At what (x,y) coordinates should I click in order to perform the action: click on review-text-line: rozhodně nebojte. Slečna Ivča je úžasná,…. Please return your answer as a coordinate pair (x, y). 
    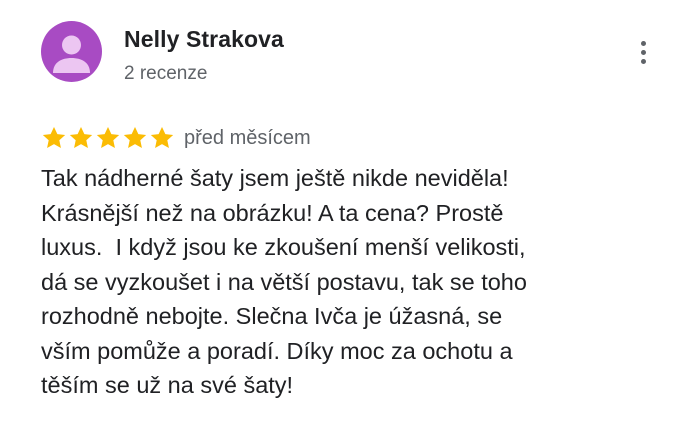
    Looking at the image, I should click on (272, 316).